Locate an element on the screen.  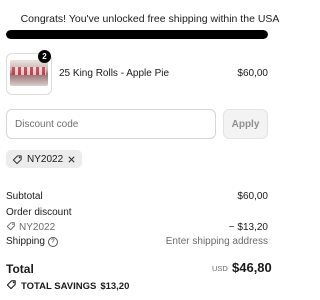
discount-amount: − $13,20 is located at coordinates (248, 227).